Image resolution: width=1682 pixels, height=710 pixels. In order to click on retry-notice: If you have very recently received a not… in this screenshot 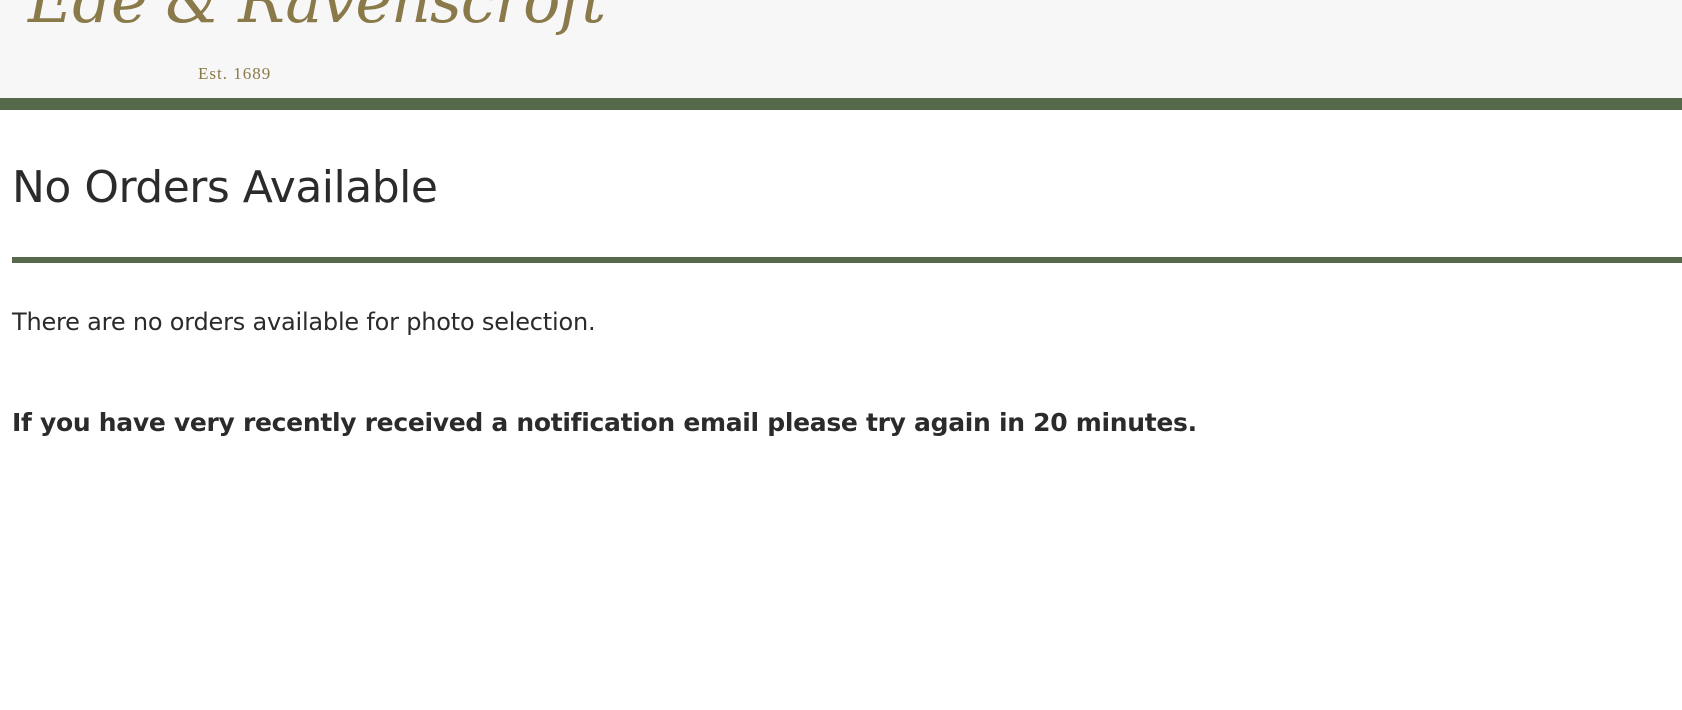, I will do `click(604, 422)`.